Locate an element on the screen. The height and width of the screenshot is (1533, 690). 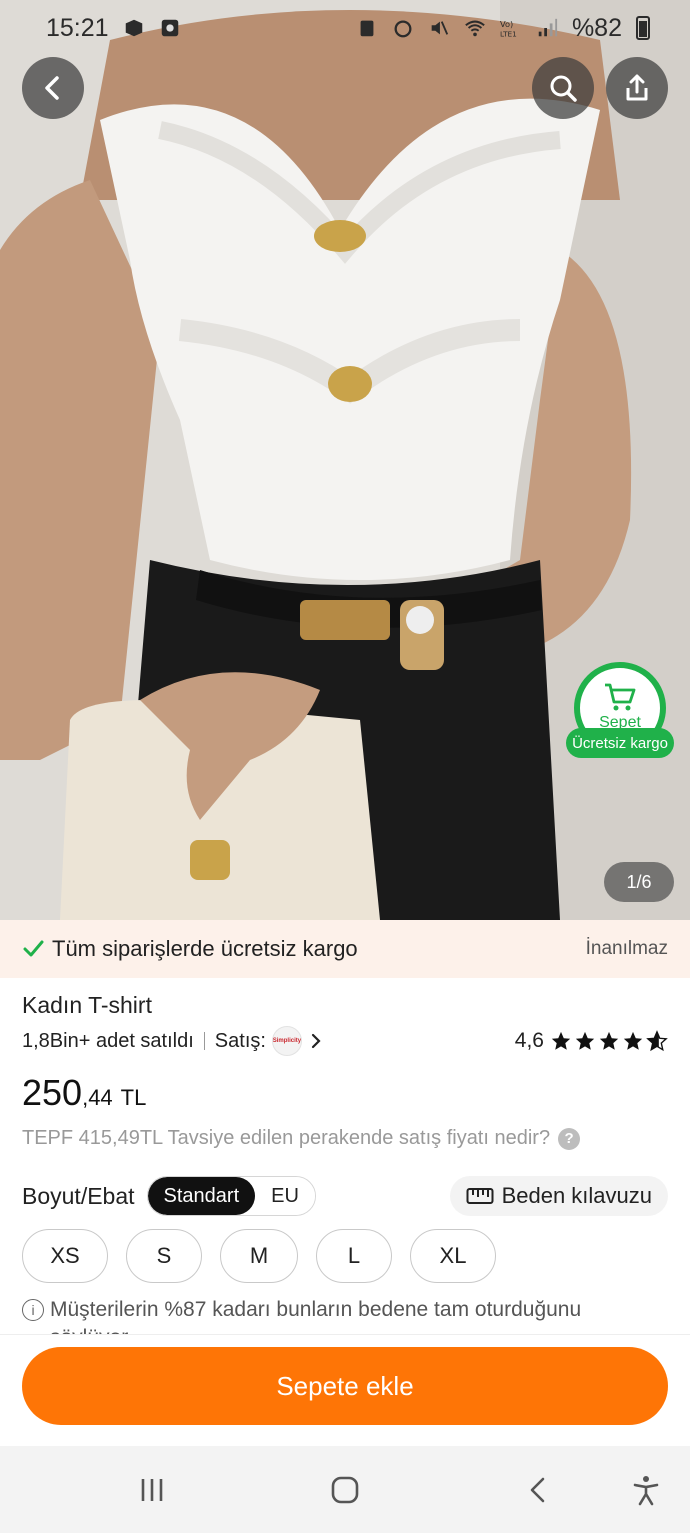
size-guide-button: Beden kılavuzu is located at coordinates (558, 1196).